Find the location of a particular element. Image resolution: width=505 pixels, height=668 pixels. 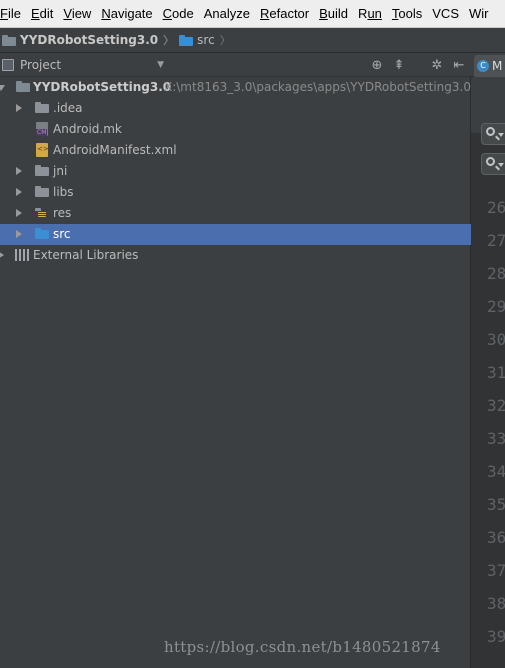

class-icon: C is located at coordinates (483, 66).